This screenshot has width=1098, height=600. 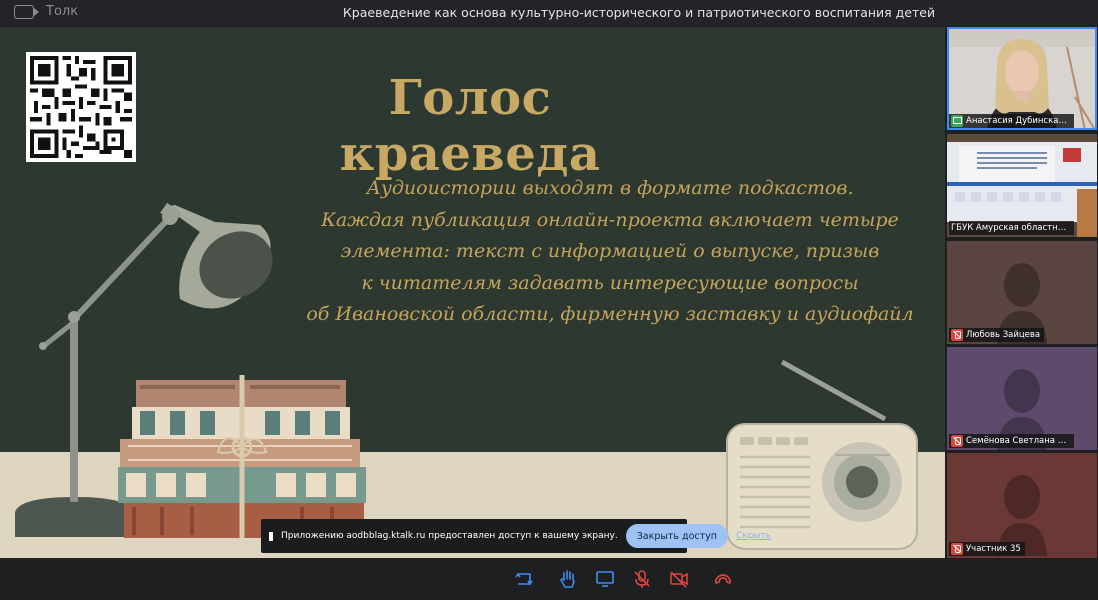 I want to click on participant-label: Любовь Зайцева, so click(x=997, y=335).